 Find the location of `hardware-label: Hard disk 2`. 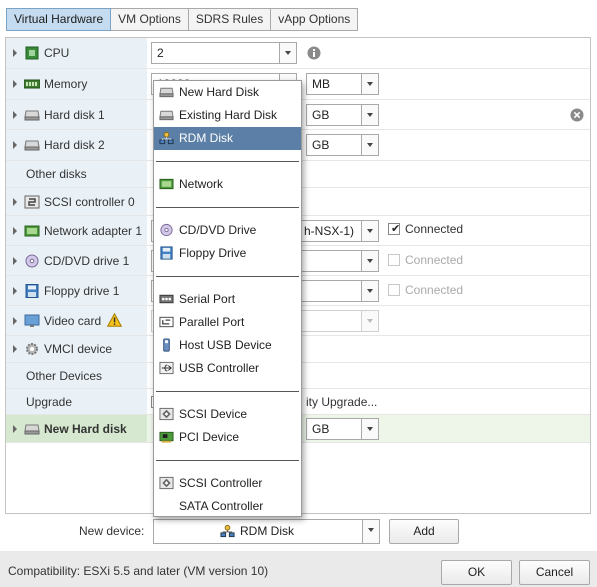

hardware-label: Hard disk 2 is located at coordinates (74, 145).